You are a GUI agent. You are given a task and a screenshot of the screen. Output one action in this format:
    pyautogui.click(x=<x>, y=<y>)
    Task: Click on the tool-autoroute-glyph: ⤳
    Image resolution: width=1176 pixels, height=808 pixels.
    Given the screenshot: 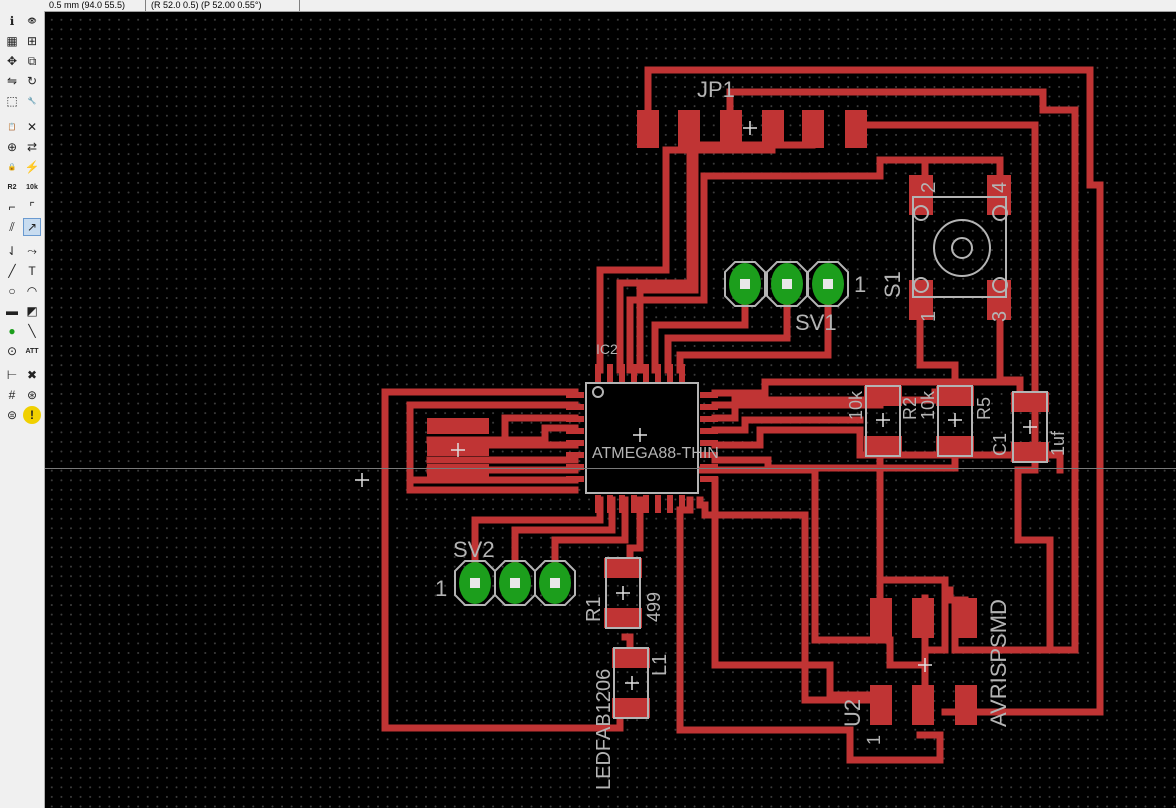 What is the action you would take?
    pyautogui.click(x=32, y=250)
    